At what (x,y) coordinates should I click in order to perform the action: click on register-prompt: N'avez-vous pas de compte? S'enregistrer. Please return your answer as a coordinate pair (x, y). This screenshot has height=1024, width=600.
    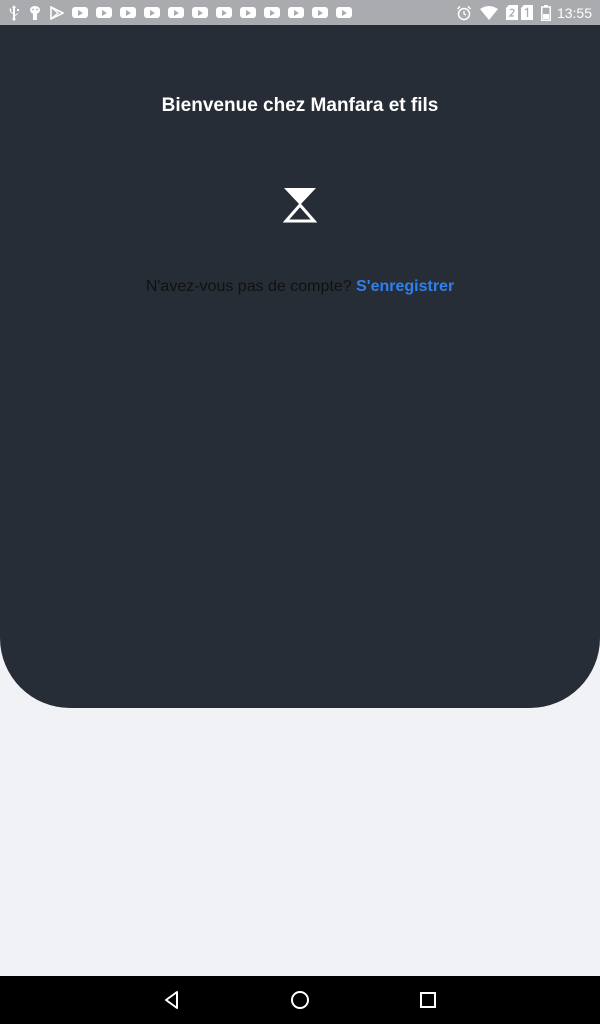
    Looking at the image, I should click on (300, 287).